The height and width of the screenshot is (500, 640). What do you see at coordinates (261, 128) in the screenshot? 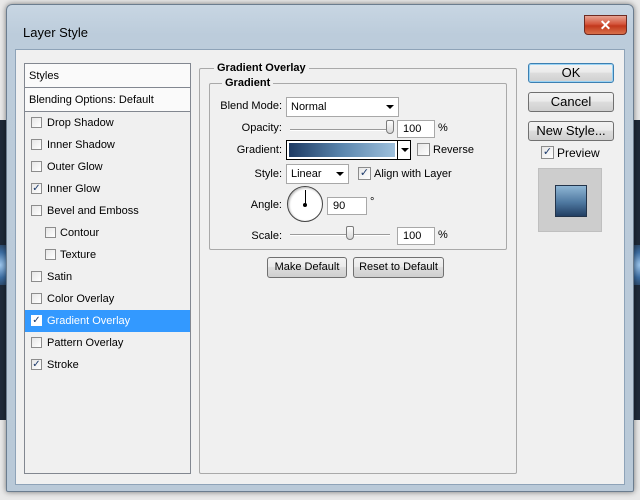
I see `opacity-label: Opacity:` at bounding box center [261, 128].